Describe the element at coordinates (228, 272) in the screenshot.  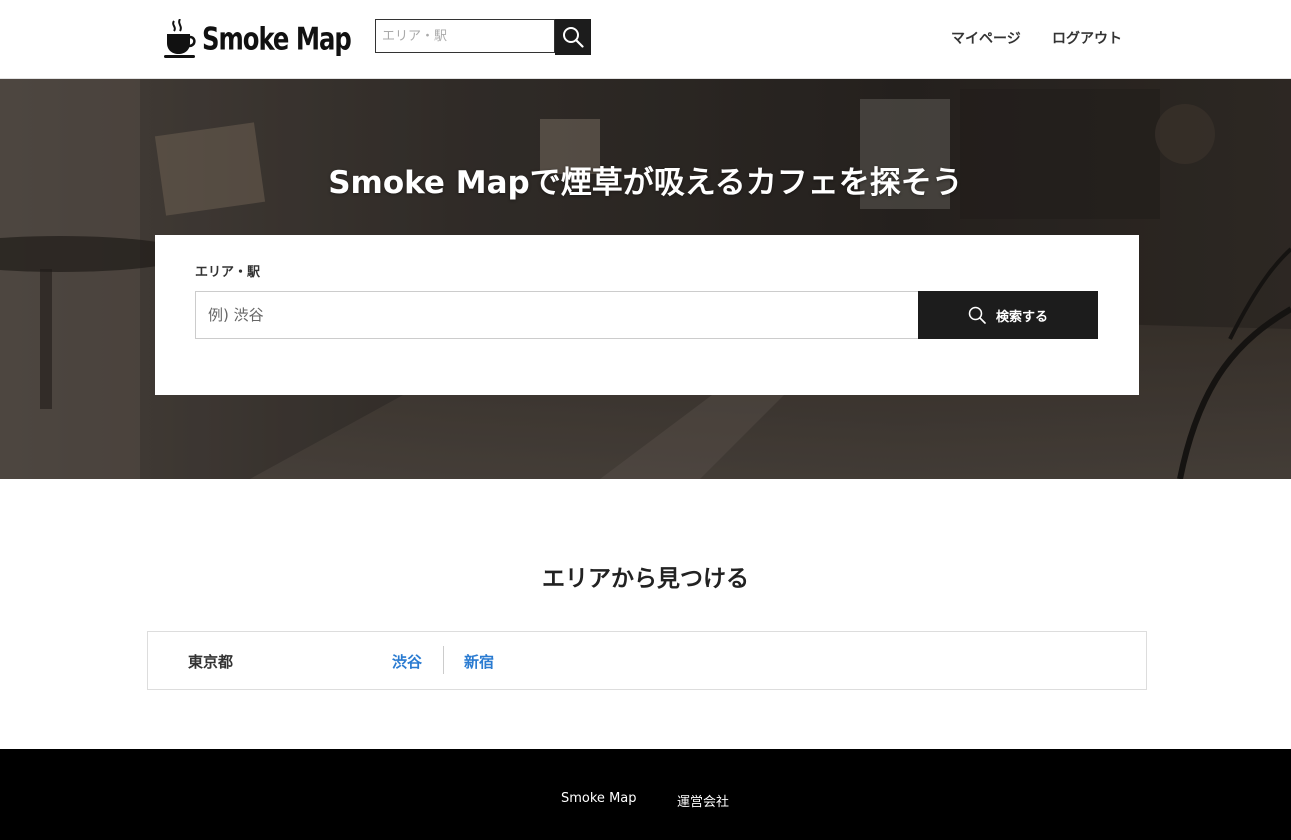
I see `search-label: エリア・駅` at that location.